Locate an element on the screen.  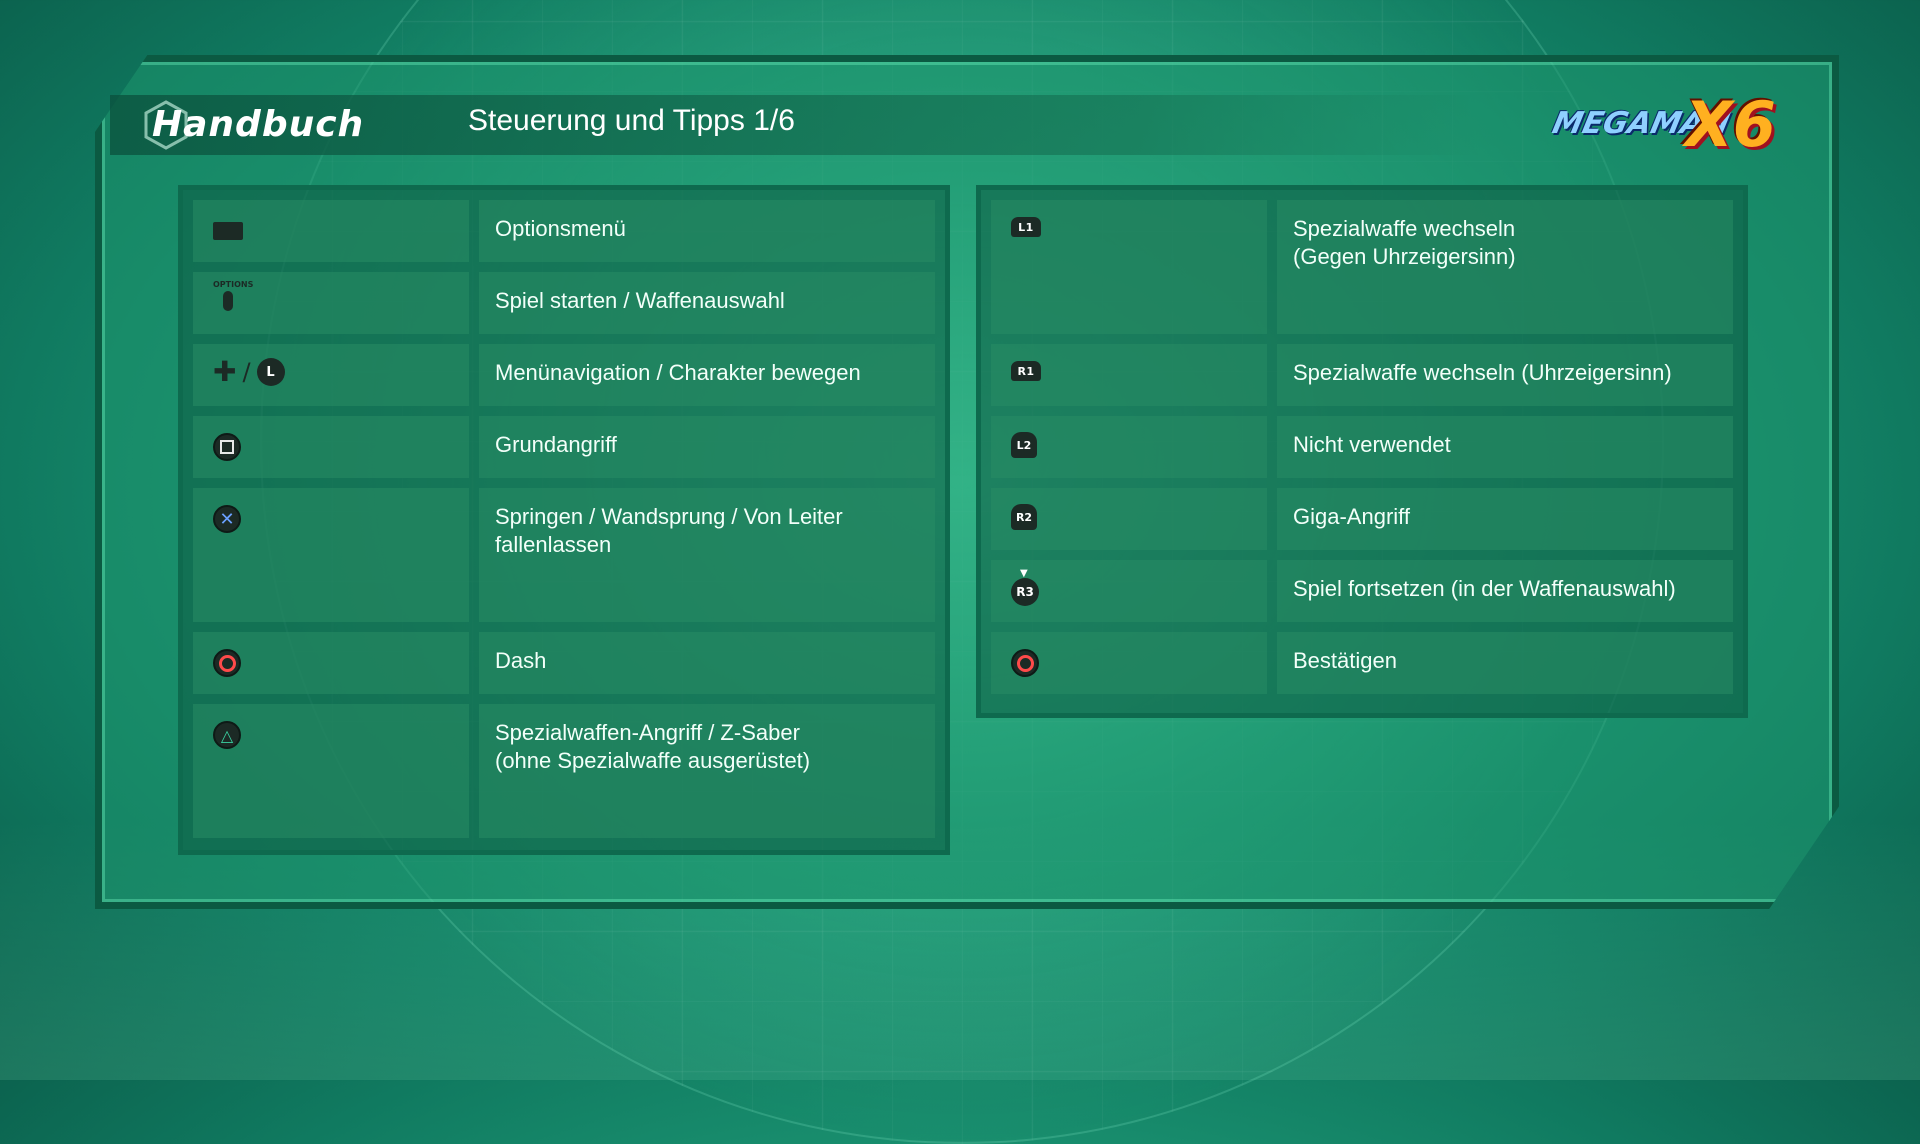
control-label-cell: Spezialwaffe wechseln (Uhrzeigersinn) is located at coordinates (1505, 375).